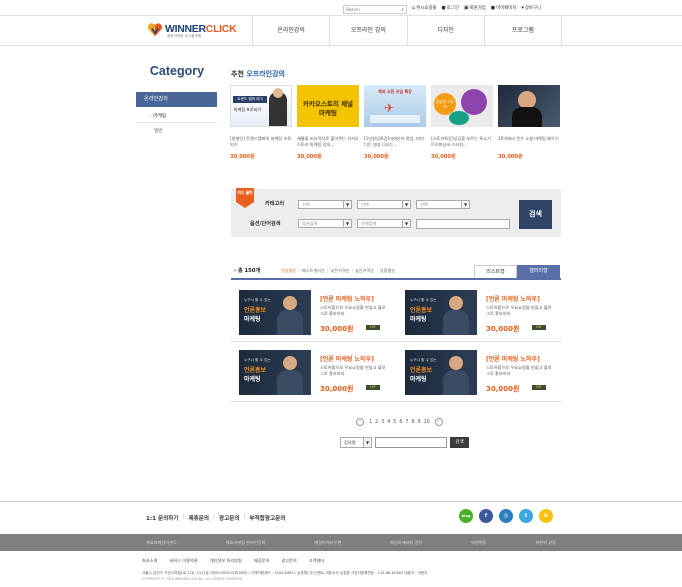  I want to click on sidebar-item-online-course: 온라인강의, so click(176, 99).